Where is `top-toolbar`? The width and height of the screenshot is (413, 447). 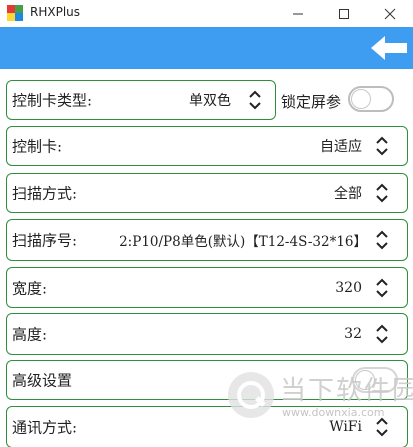 top-toolbar is located at coordinates (206, 48).